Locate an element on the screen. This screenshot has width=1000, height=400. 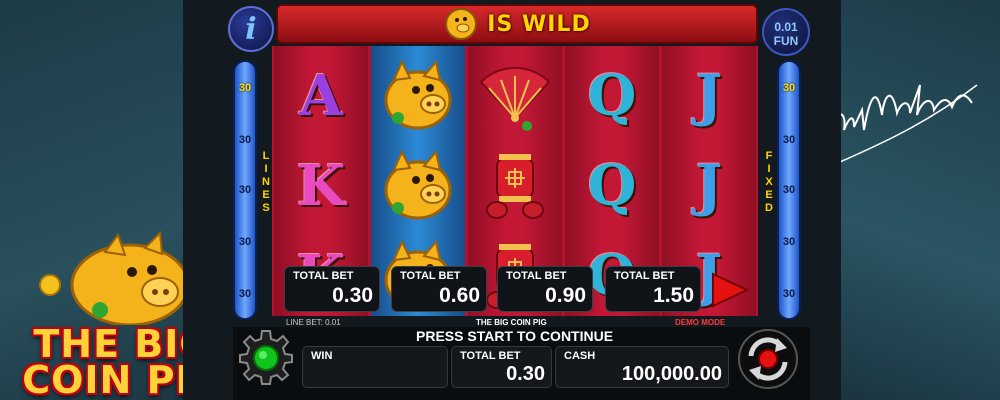
total-bet-box: TOTAL BET 0.30 is located at coordinates (501, 367).